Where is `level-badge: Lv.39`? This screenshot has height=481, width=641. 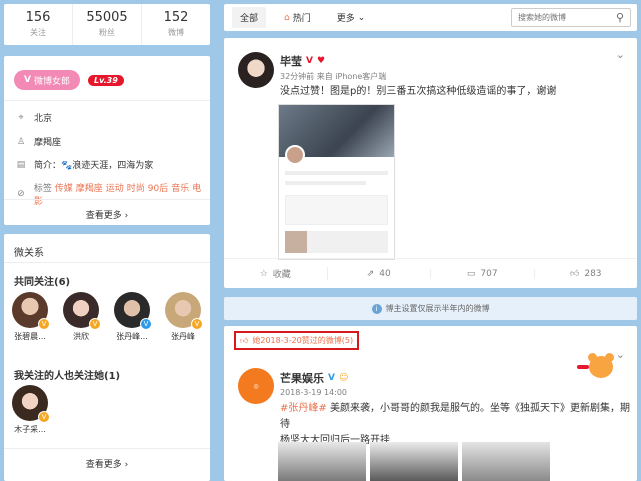 level-badge: Lv.39 is located at coordinates (105, 80).